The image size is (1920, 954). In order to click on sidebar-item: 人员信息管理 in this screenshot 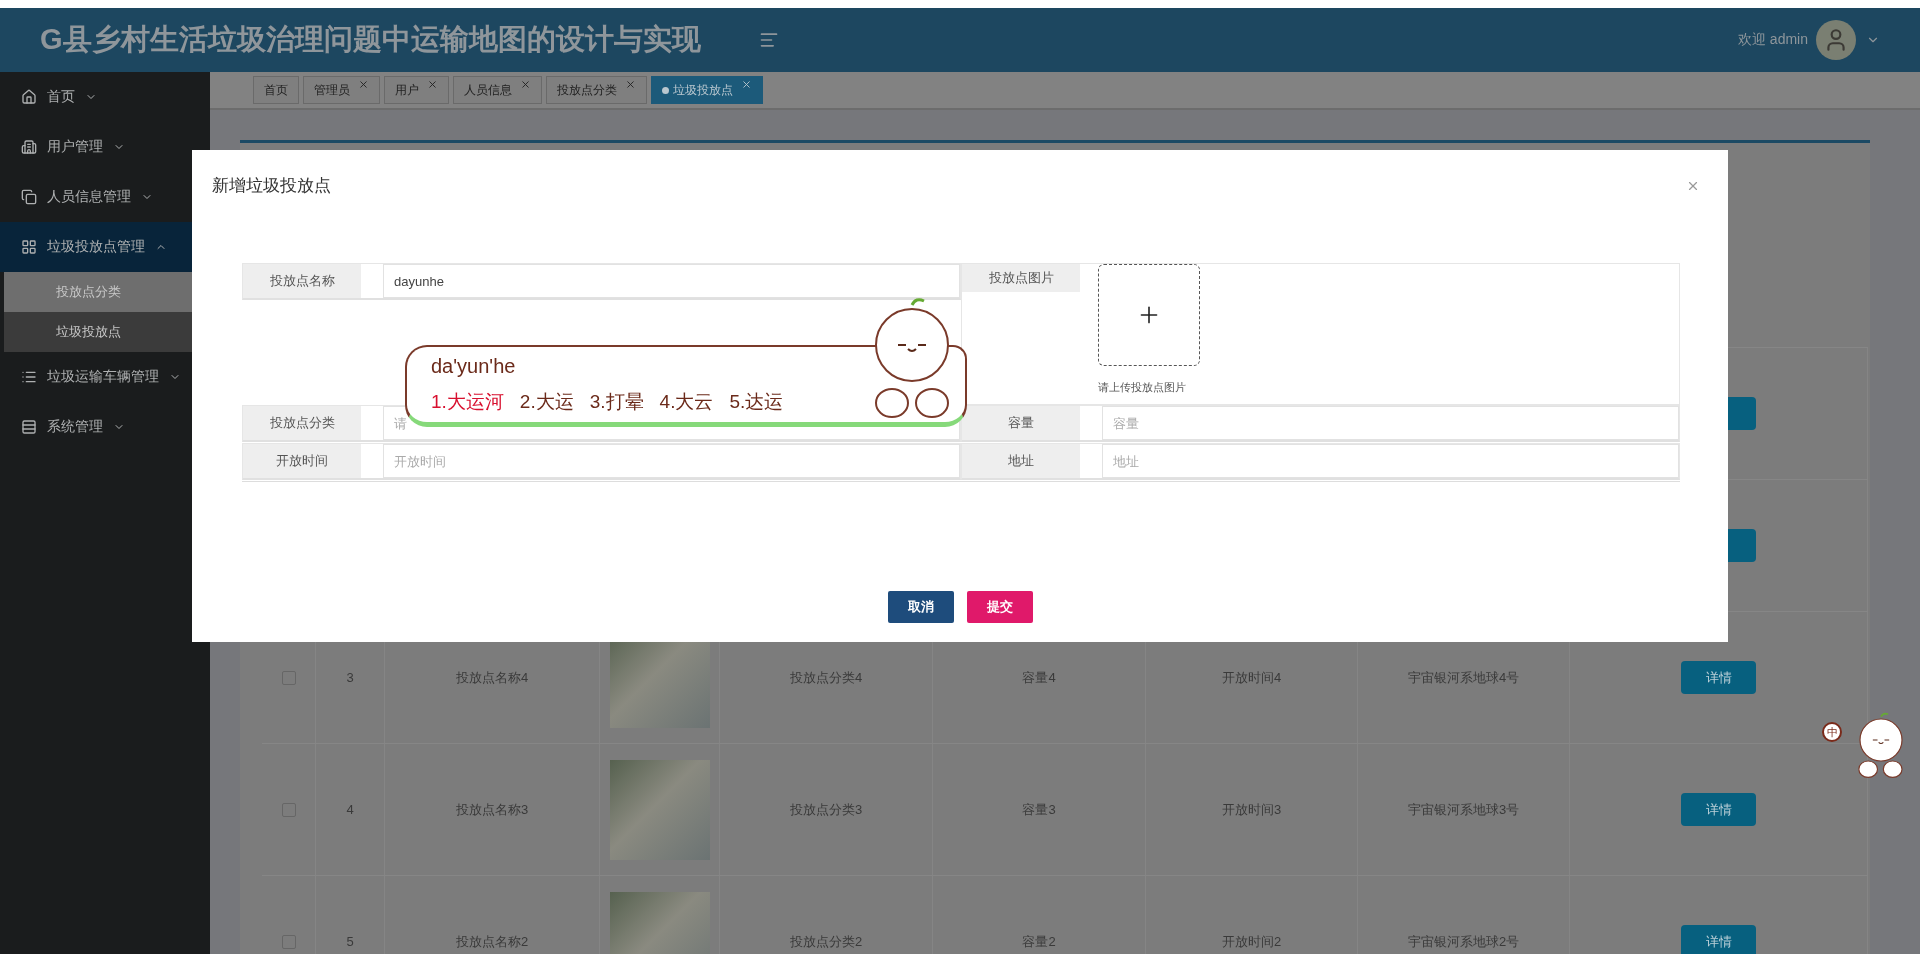, I will do `click(105, 197)`.